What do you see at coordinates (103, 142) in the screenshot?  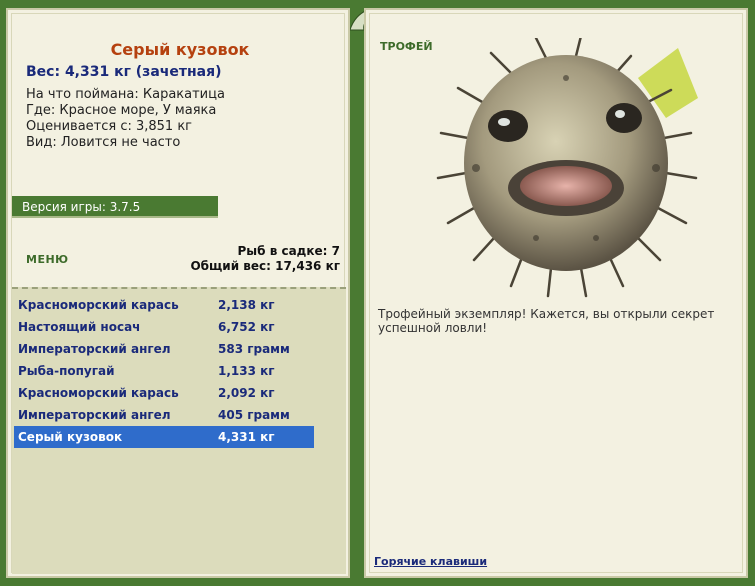 I see `fish-kind: Вид: Ловится не часто` at bounding box center [103, 142].